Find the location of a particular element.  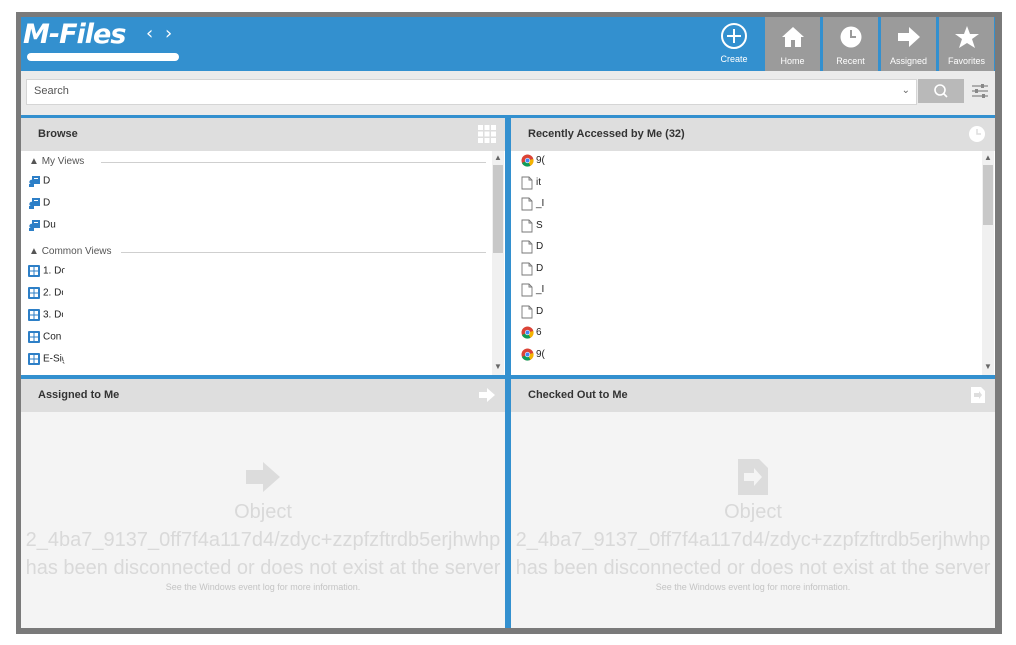

list-item: it is located at coordinates (531, 185).